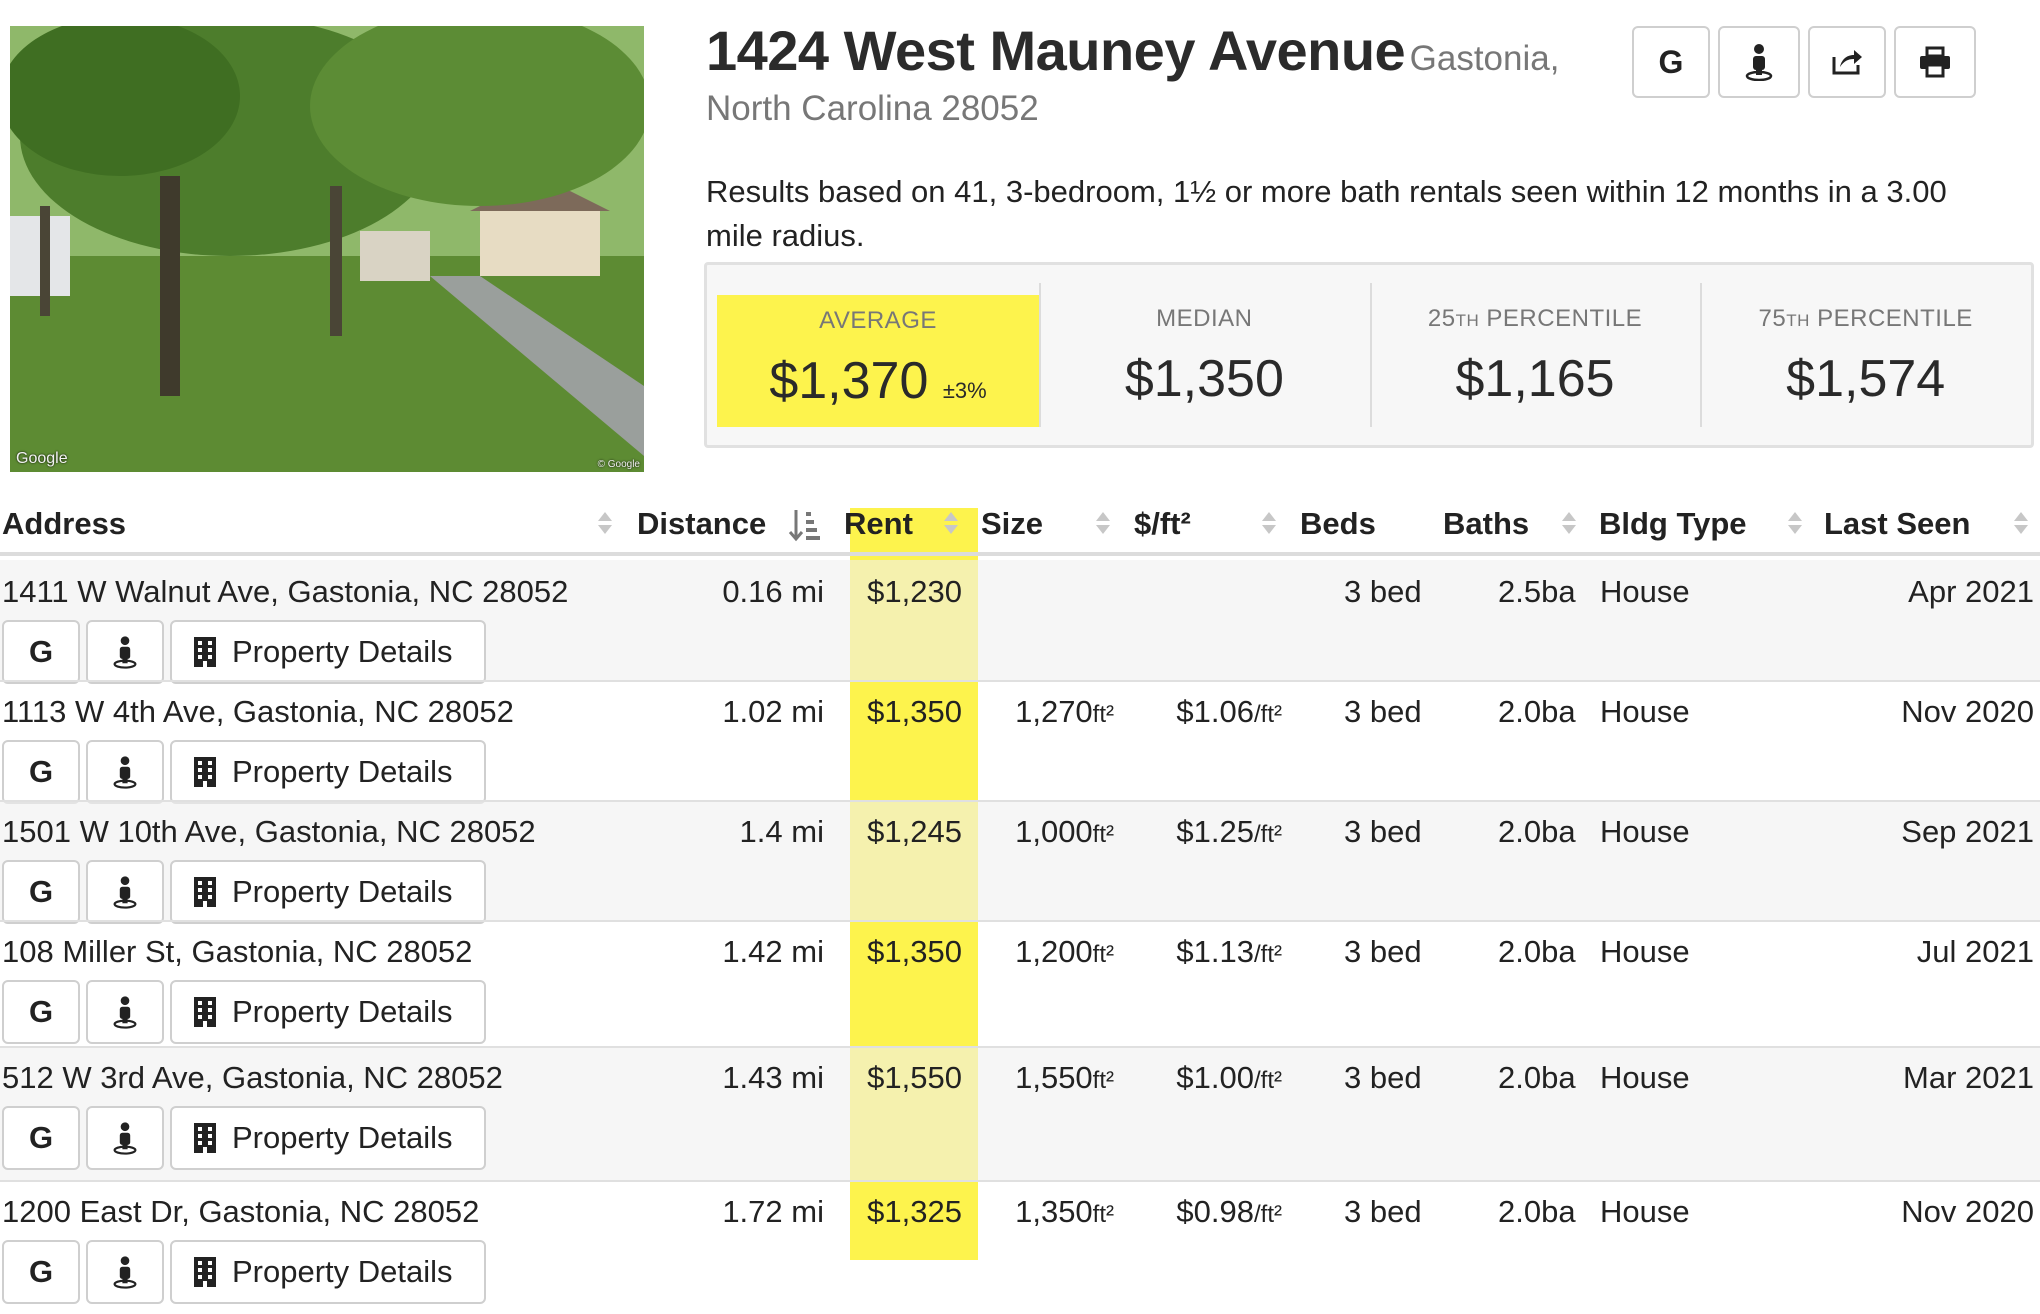 This screenshot has width=2040, height=1314. Describe the element at coordinates (773, 711) in the screenshot. I see `row-distance: 1.02 mi` at that location.